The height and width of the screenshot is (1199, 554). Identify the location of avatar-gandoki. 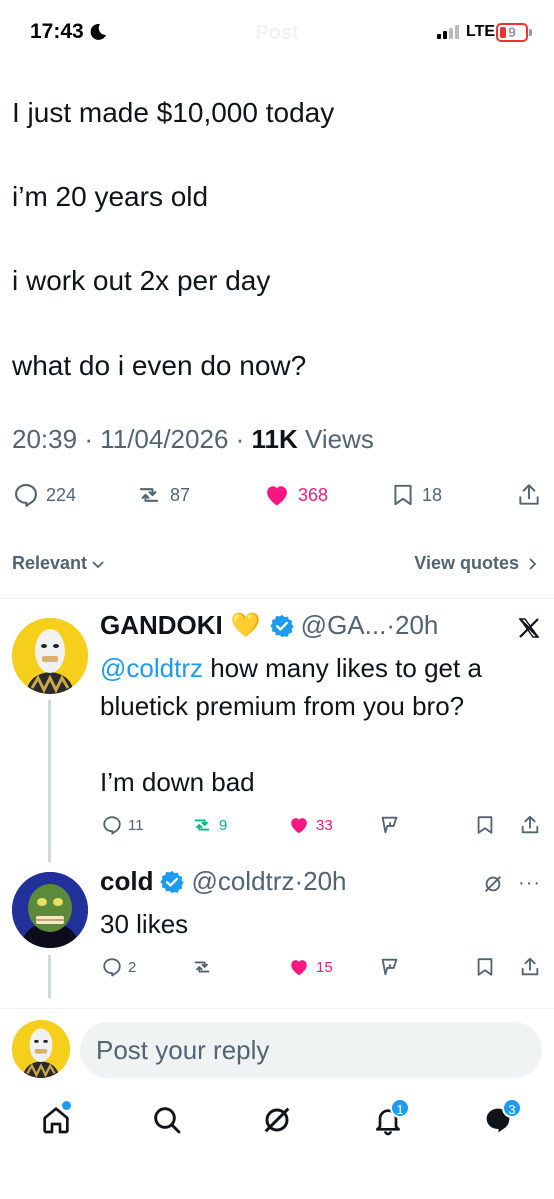
(50, 656).